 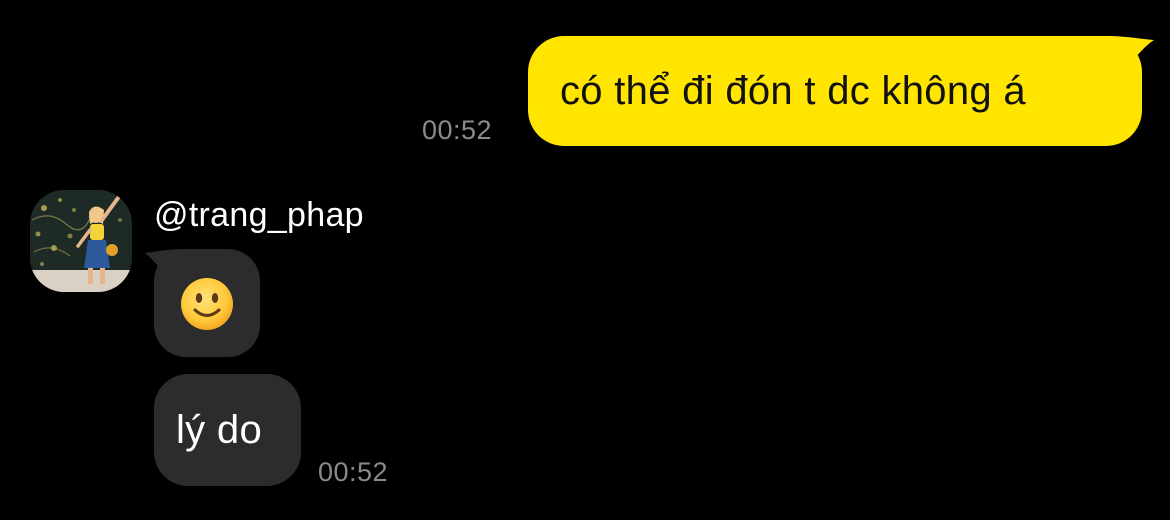 I want to click on outgoing-message-text: có thể đi đón t dc không á, so click(x=793, y=90).